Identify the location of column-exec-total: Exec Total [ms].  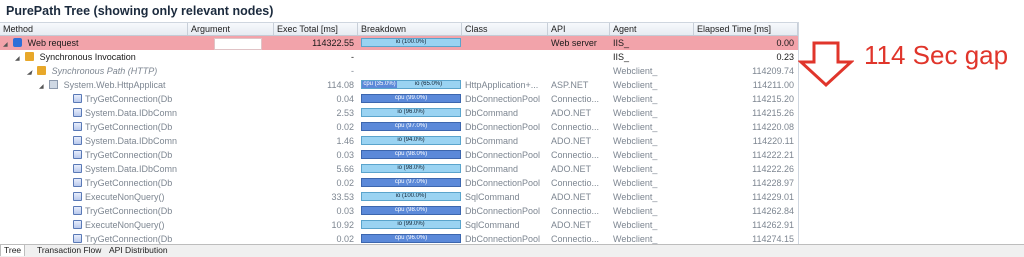
(316, 29).